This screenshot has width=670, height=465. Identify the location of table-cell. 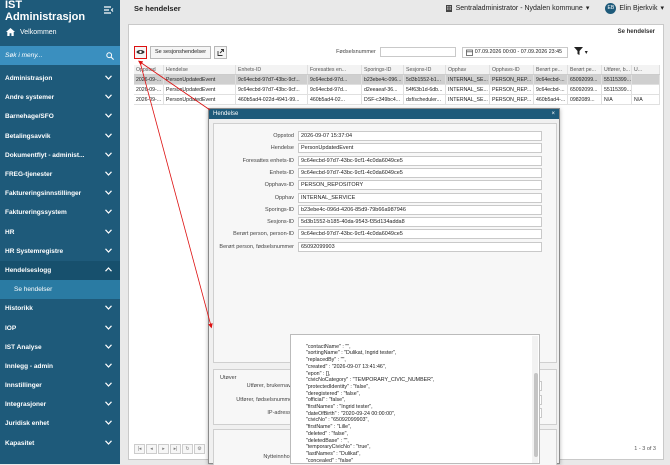
(646, 89).